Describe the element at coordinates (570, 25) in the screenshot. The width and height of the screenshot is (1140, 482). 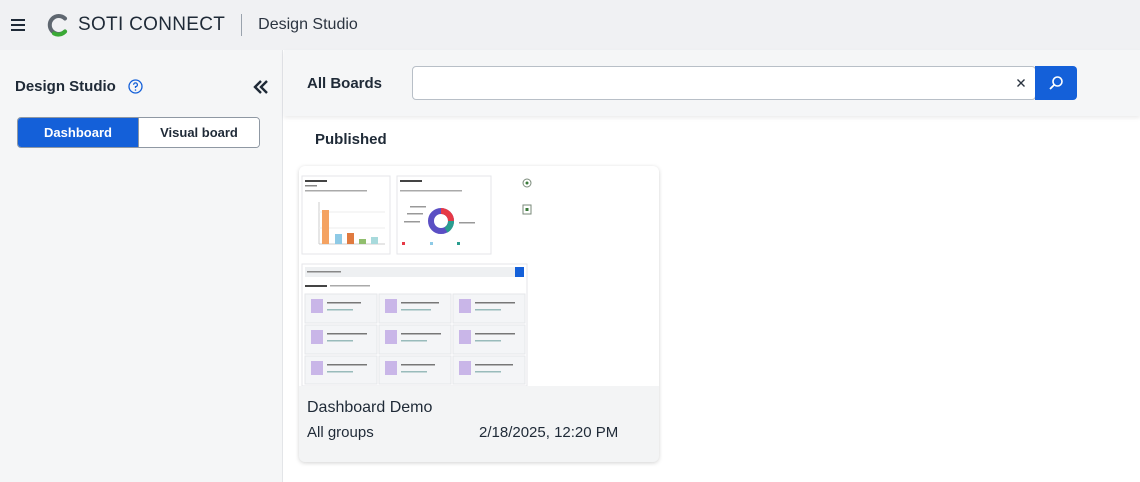
I see `top-bar: SOTI CONNECT Design Studio` at that location.